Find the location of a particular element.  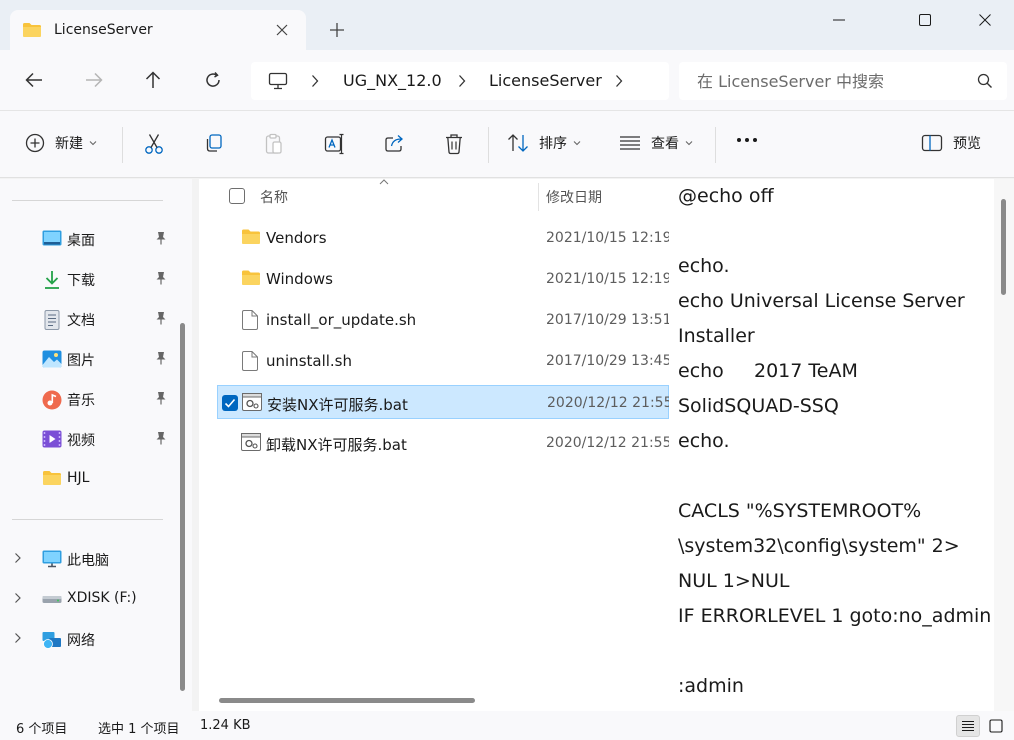

preview-line: IF ERRORLEVEL 1 goto:no_admin is located at coordinates (835, 616).